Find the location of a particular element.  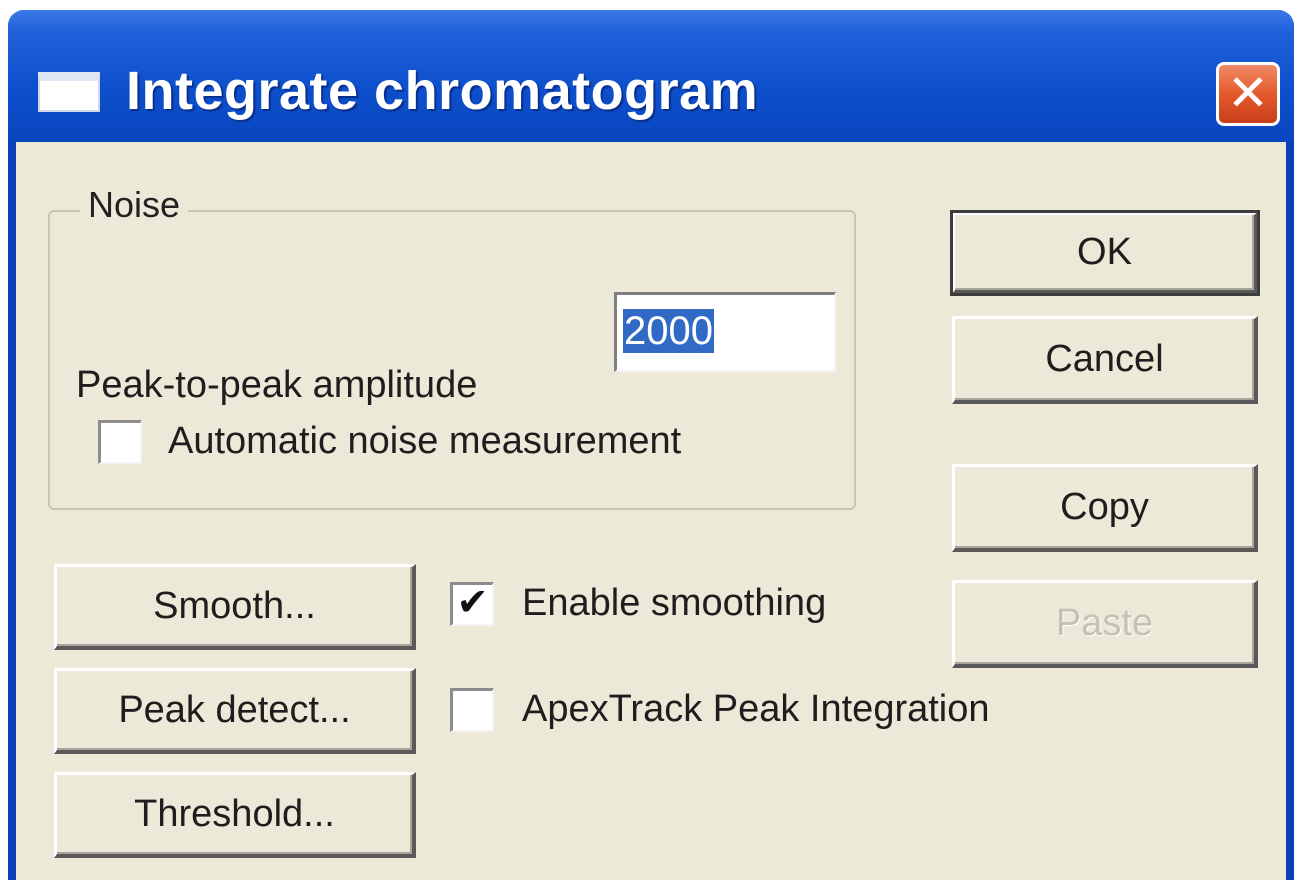

amplitude-label: Peak-to-peak amplitude is located at coordinates (277, 385).